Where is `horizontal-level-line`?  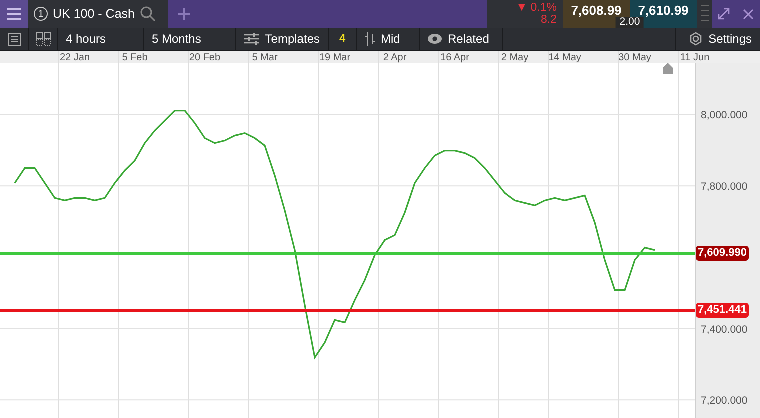 horizontal-level-line is located at coordinates (347, 310).